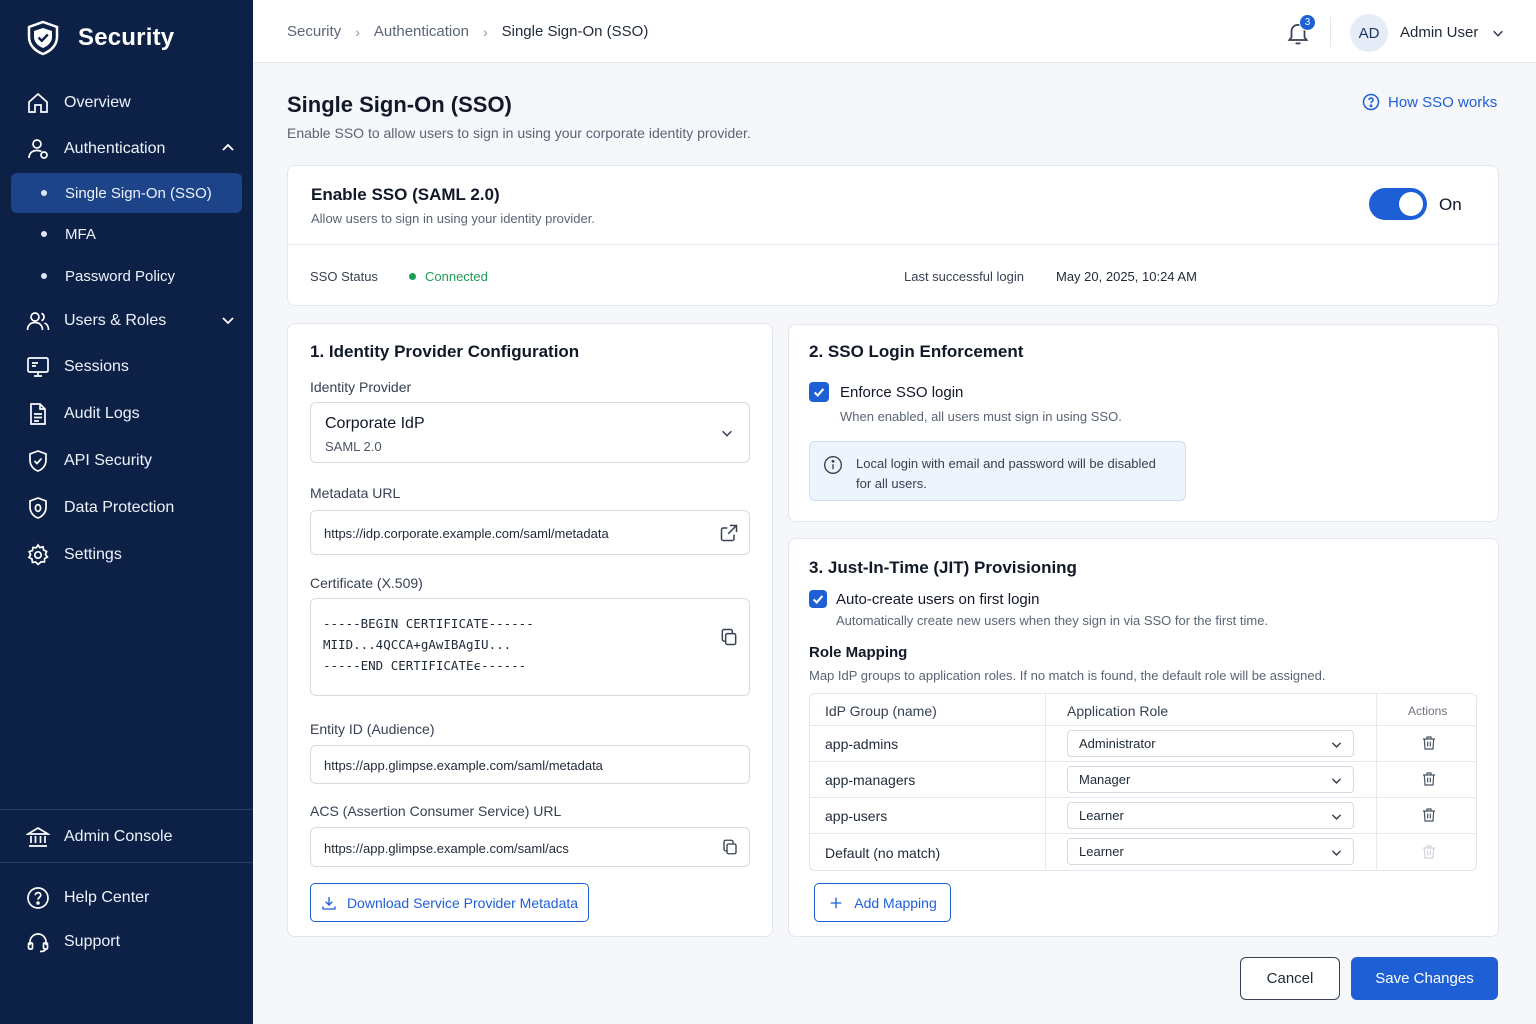 The width and height of the screenshot is (1536, 1024). Describe the element at coordinates (485, 31) in the screenshot. I see `chevron-right-icon: ›` at that location.